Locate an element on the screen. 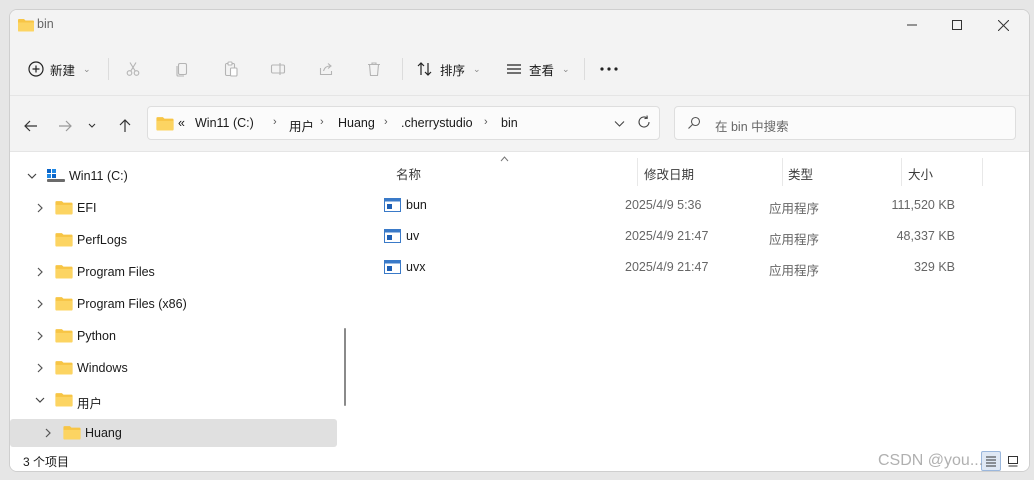 The image size is (1034, 480). refresh-button is located at coordinates (644, 123).